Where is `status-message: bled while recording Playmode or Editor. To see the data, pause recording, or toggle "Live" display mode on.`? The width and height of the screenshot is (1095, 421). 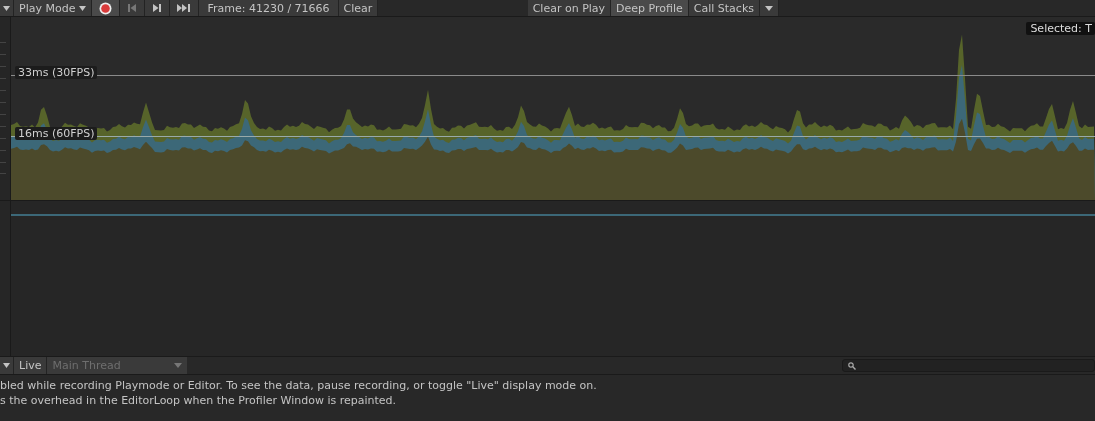 status-message: bled while recording Playmode or Editor. To see the data, pause recording, or toggle "Live" display mode on. is located at coordinates (299, 385).